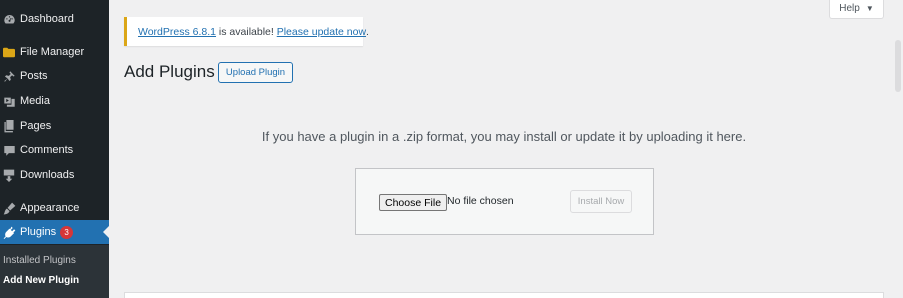 The height and width of the screenshot is (298, 903). Describe the element at coordinates (41, 280) in the screenshot. I see `submenu-item-add-new-plugin: Add New Plugin` at that location.